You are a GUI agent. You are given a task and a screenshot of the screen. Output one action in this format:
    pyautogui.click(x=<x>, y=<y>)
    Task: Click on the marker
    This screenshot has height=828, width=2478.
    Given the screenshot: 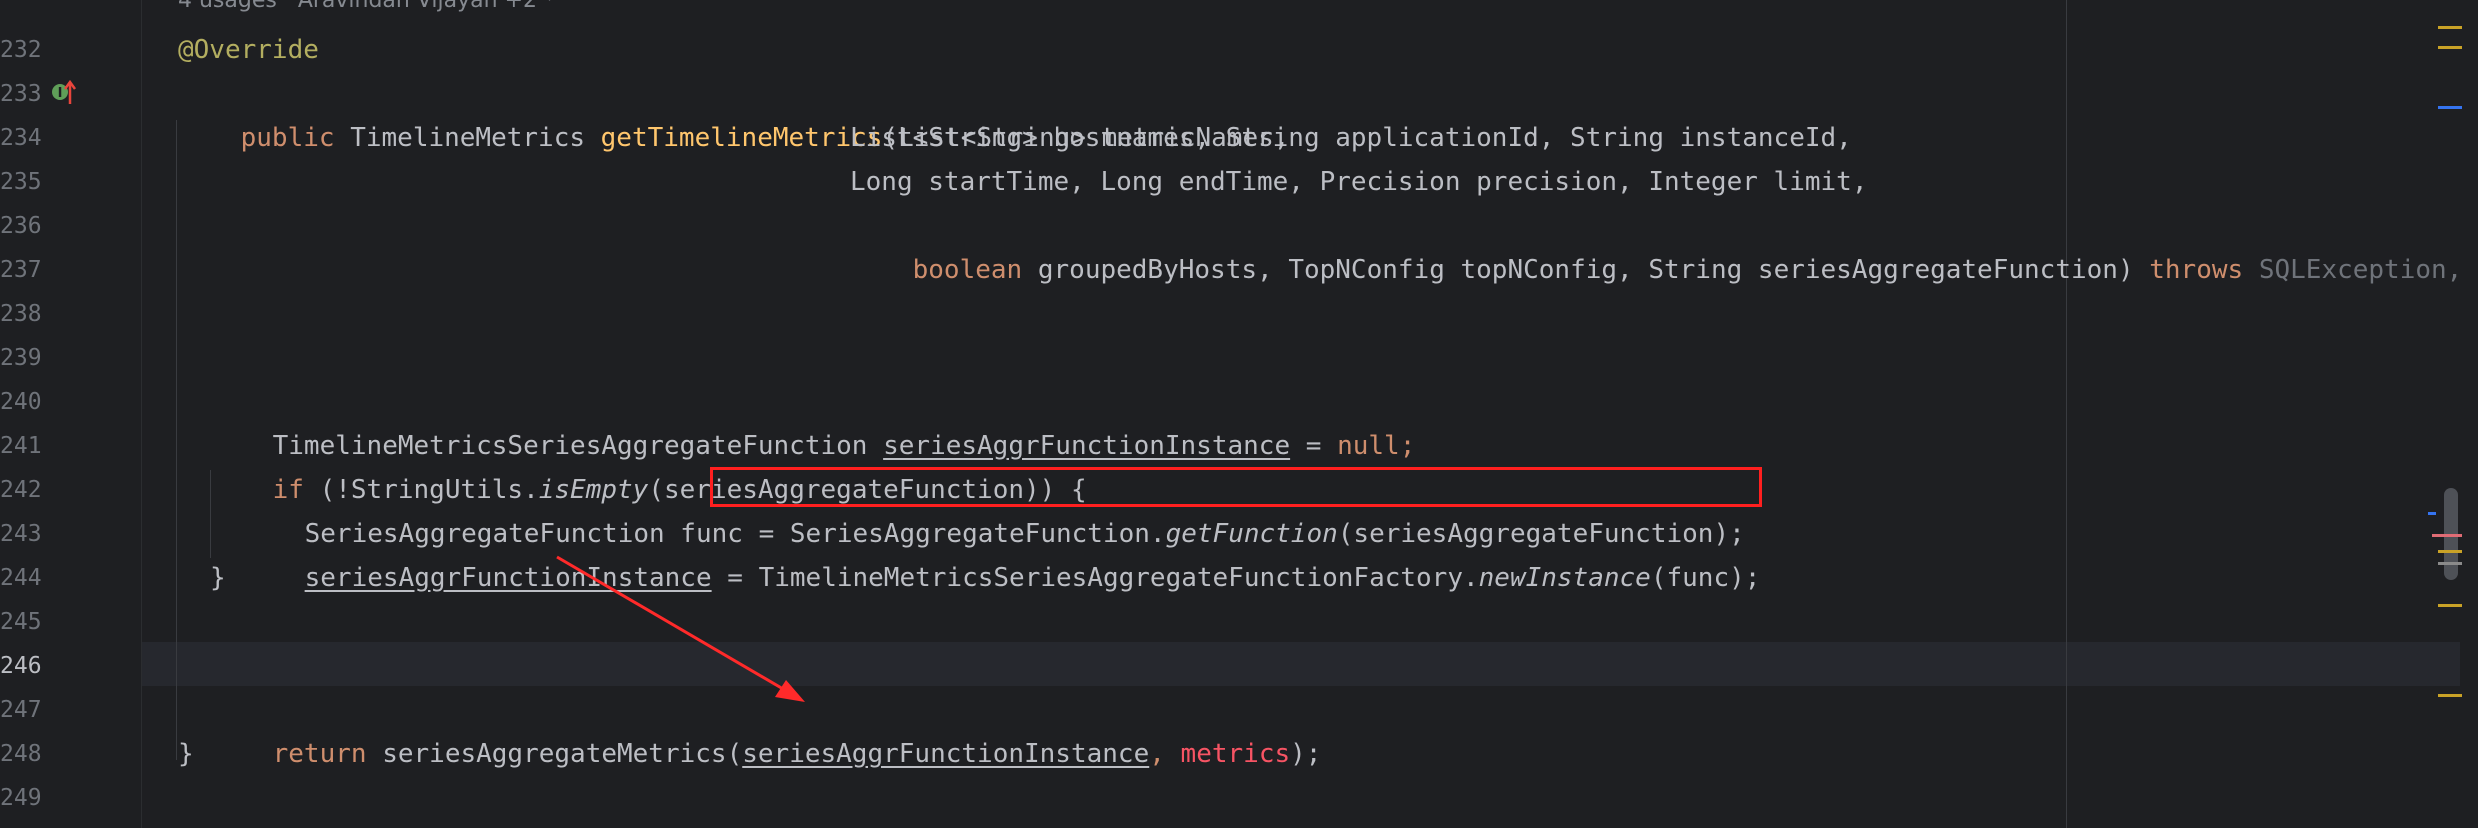 What is the action you would take?
    pyautogui.click(x=2450, y=563)
    